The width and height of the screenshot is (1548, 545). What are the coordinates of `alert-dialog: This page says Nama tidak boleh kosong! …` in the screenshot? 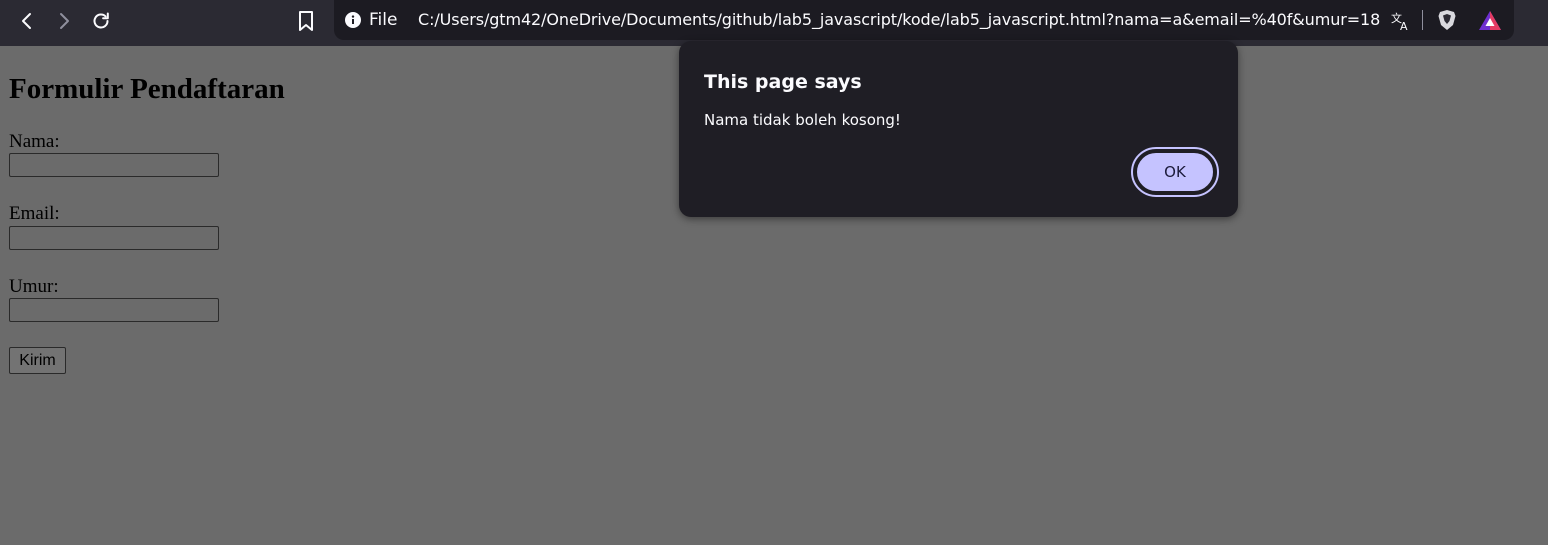 It's located at (958, 129).